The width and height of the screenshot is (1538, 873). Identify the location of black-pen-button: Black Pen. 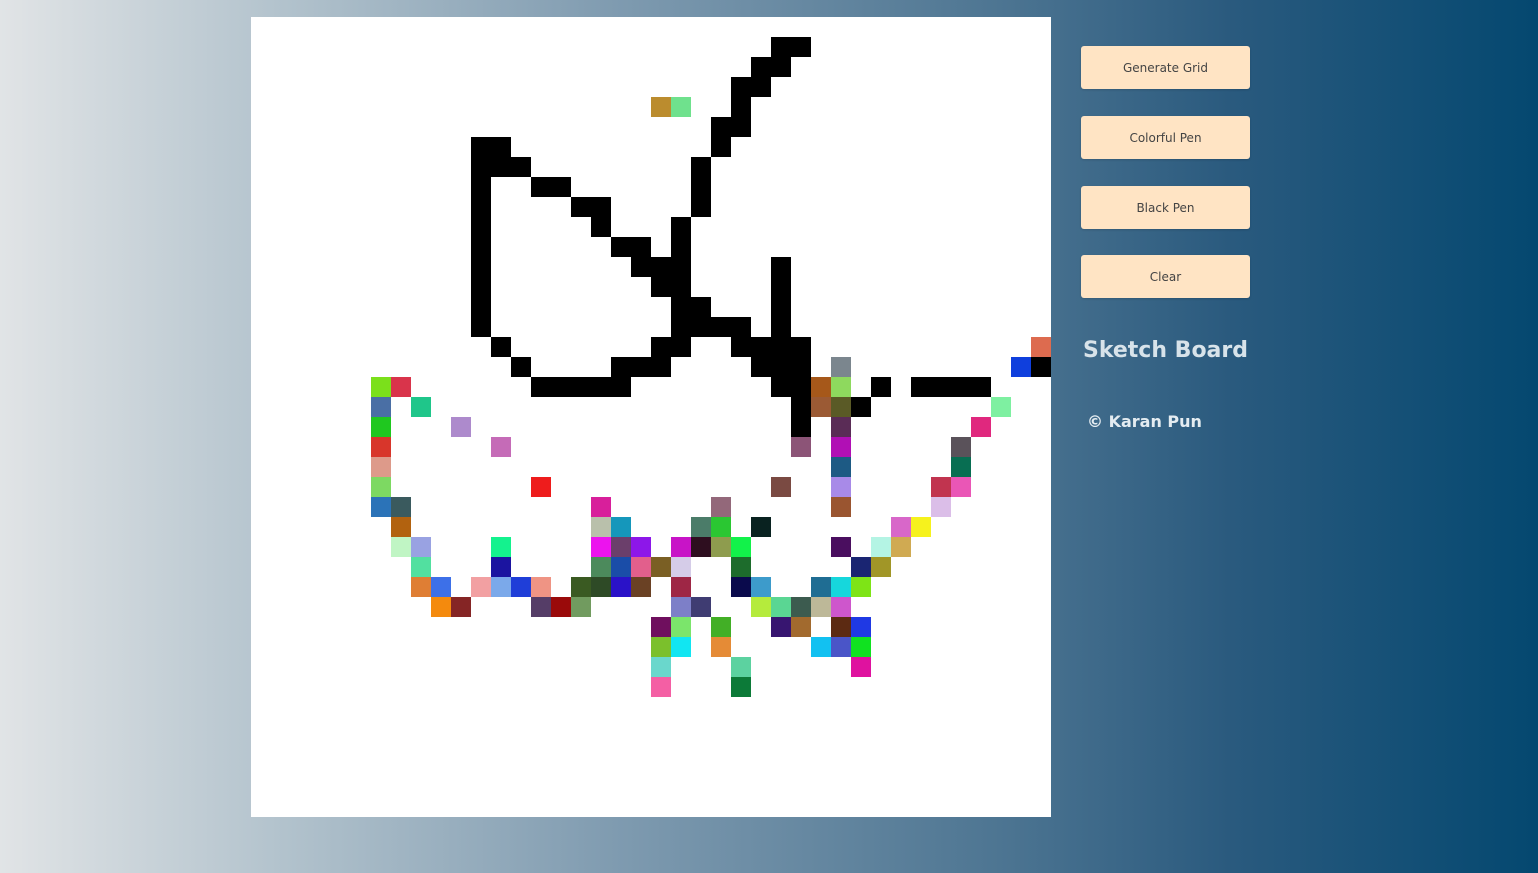
(1165, 207).